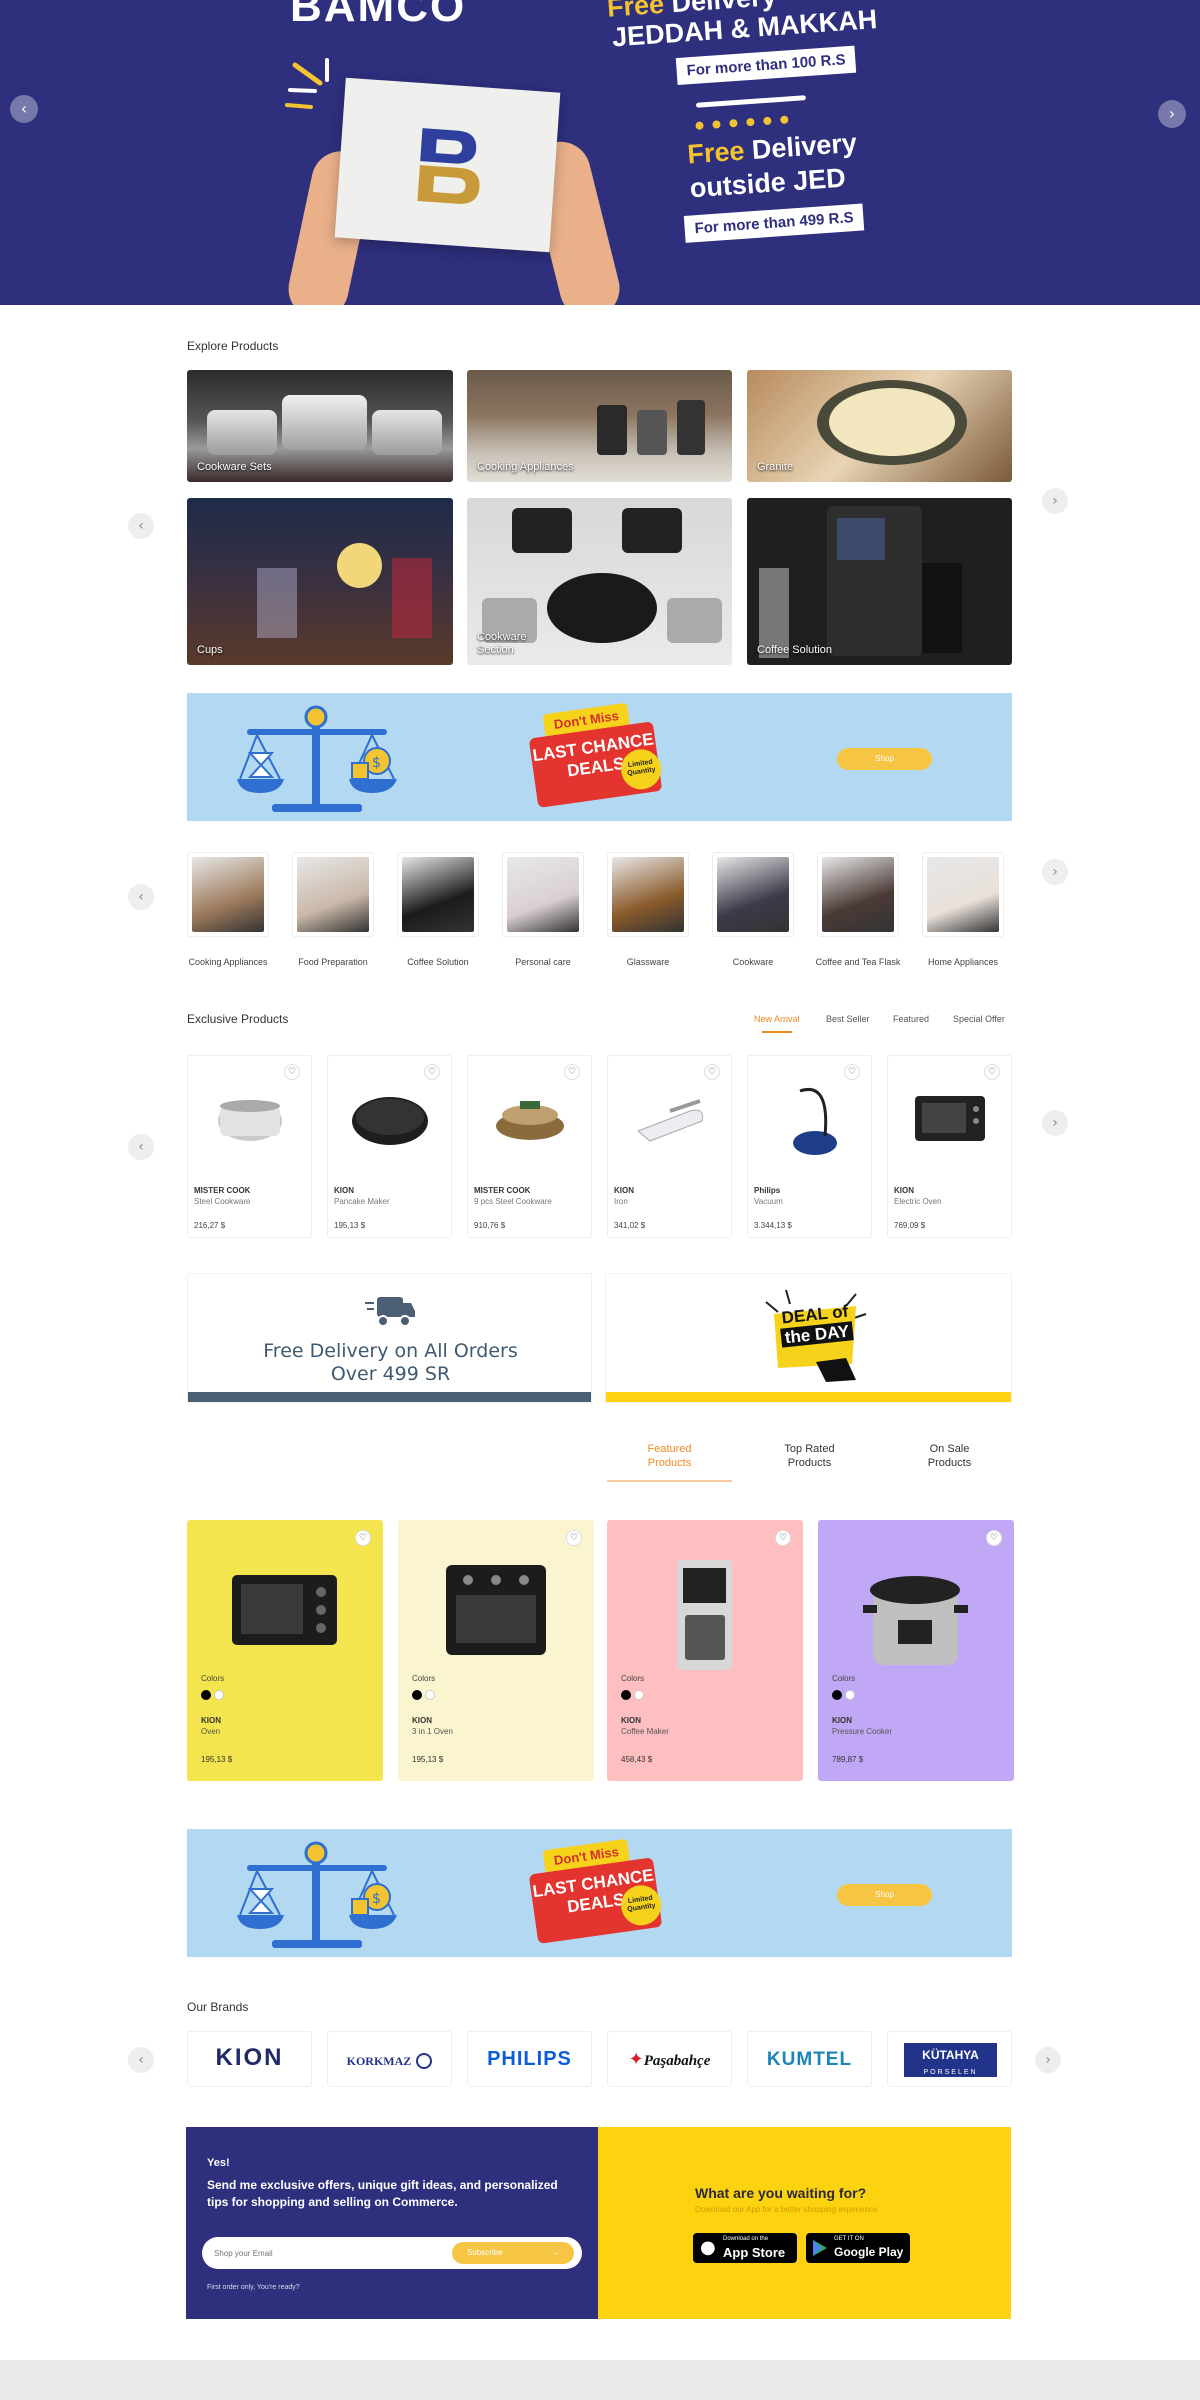  I want to click on brand-philips: PHILIPS, so click(529, 2059).